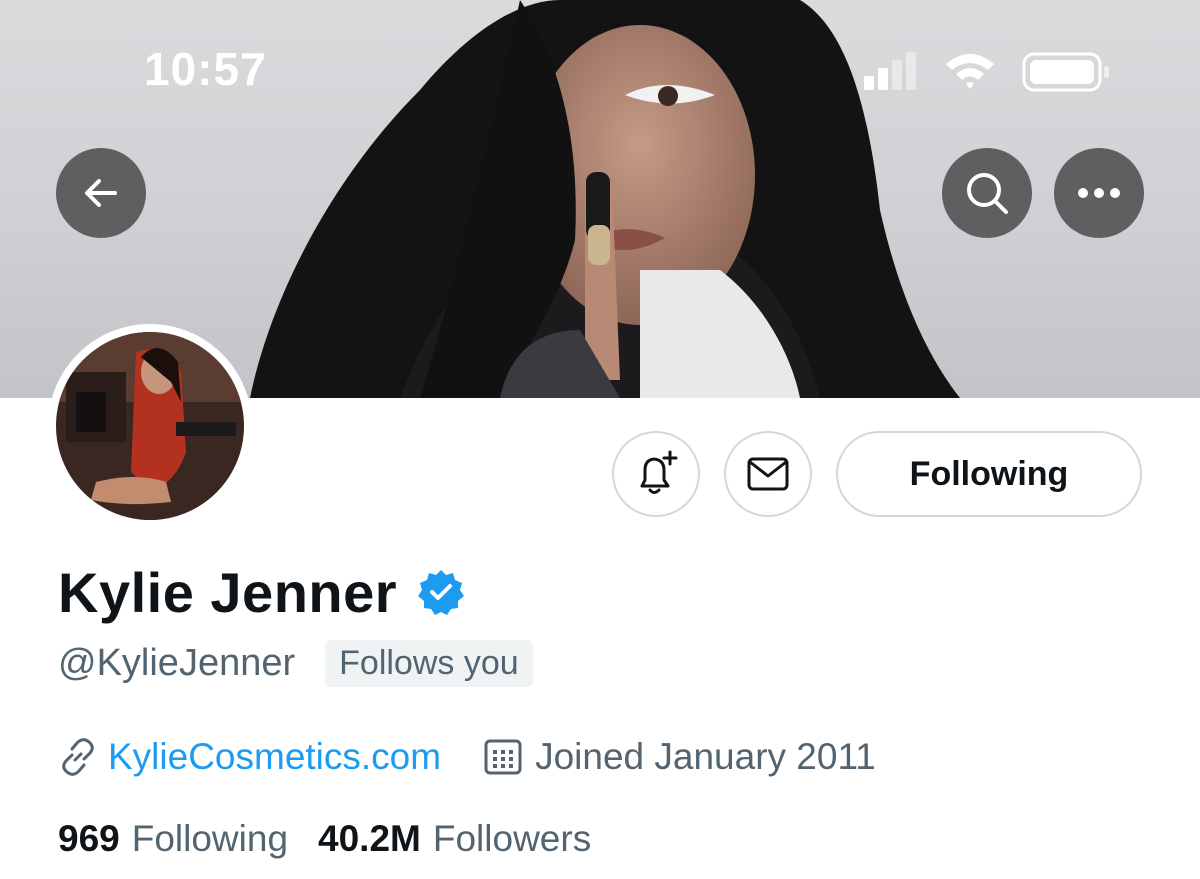 The image size is (1200, 879). What do you see at coordinates (503, 757) in the screenshot?
I see `calendar-icon` at bounding box center [503, 757].